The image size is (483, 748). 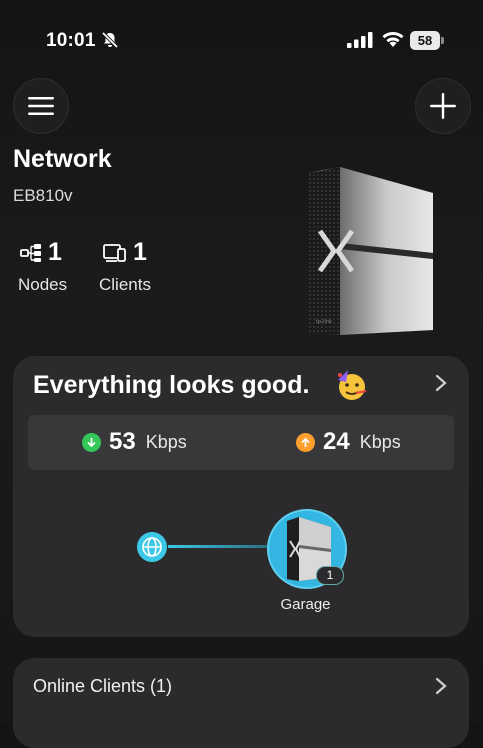 I want to click on bell-slash-icon, so click(x=110, y=40).